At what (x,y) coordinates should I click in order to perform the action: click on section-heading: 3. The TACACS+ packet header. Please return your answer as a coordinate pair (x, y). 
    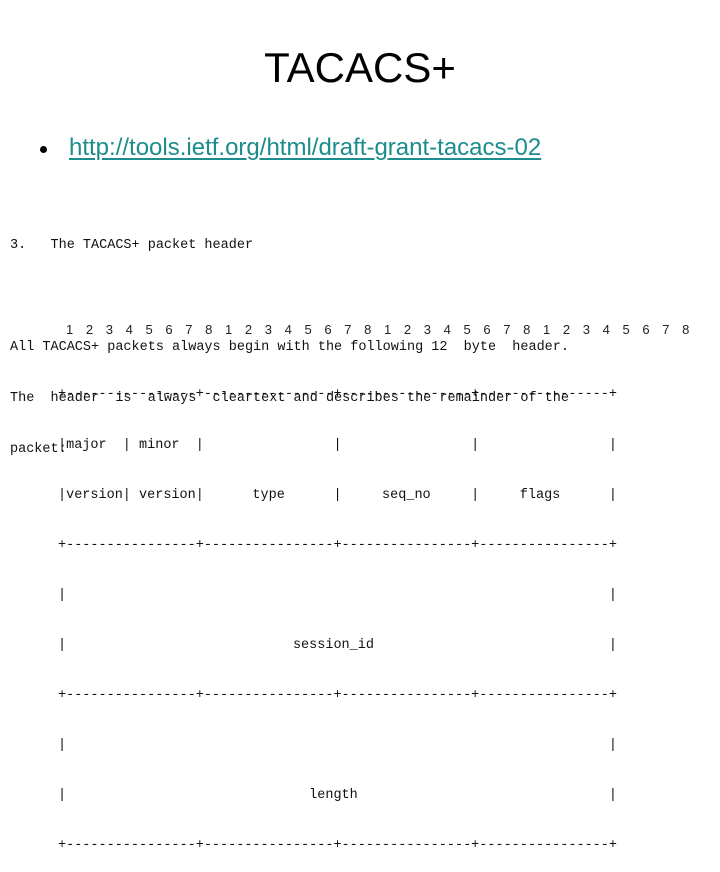
    Looking at the image, I should click on (132, 245).